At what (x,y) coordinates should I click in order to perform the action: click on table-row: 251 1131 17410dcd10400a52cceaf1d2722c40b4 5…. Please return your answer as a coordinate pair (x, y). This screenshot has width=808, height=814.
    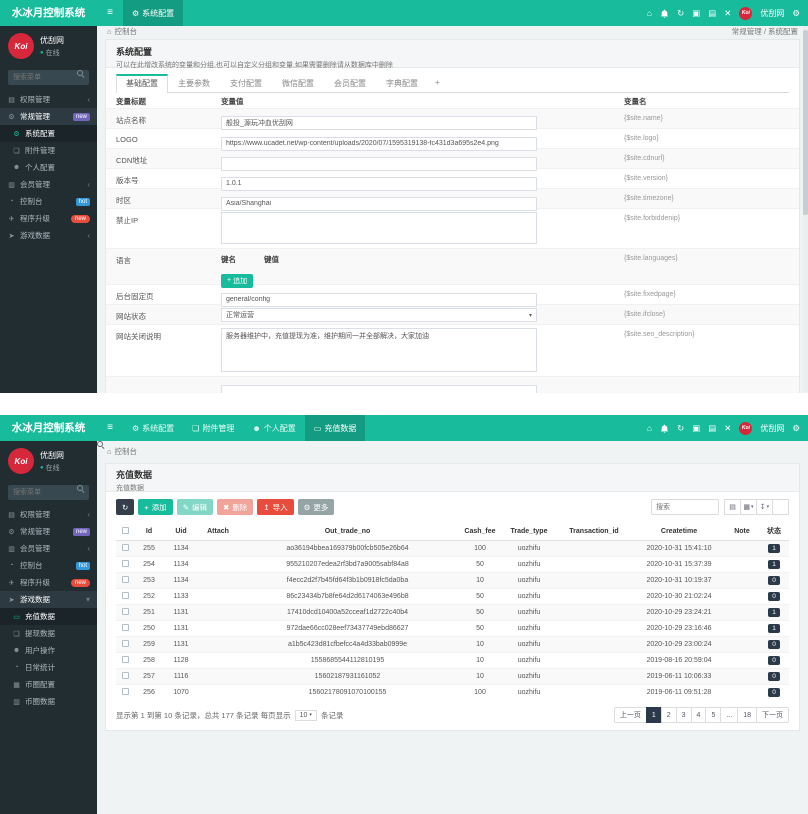
    Looking at the image, I should click on (452, 612).